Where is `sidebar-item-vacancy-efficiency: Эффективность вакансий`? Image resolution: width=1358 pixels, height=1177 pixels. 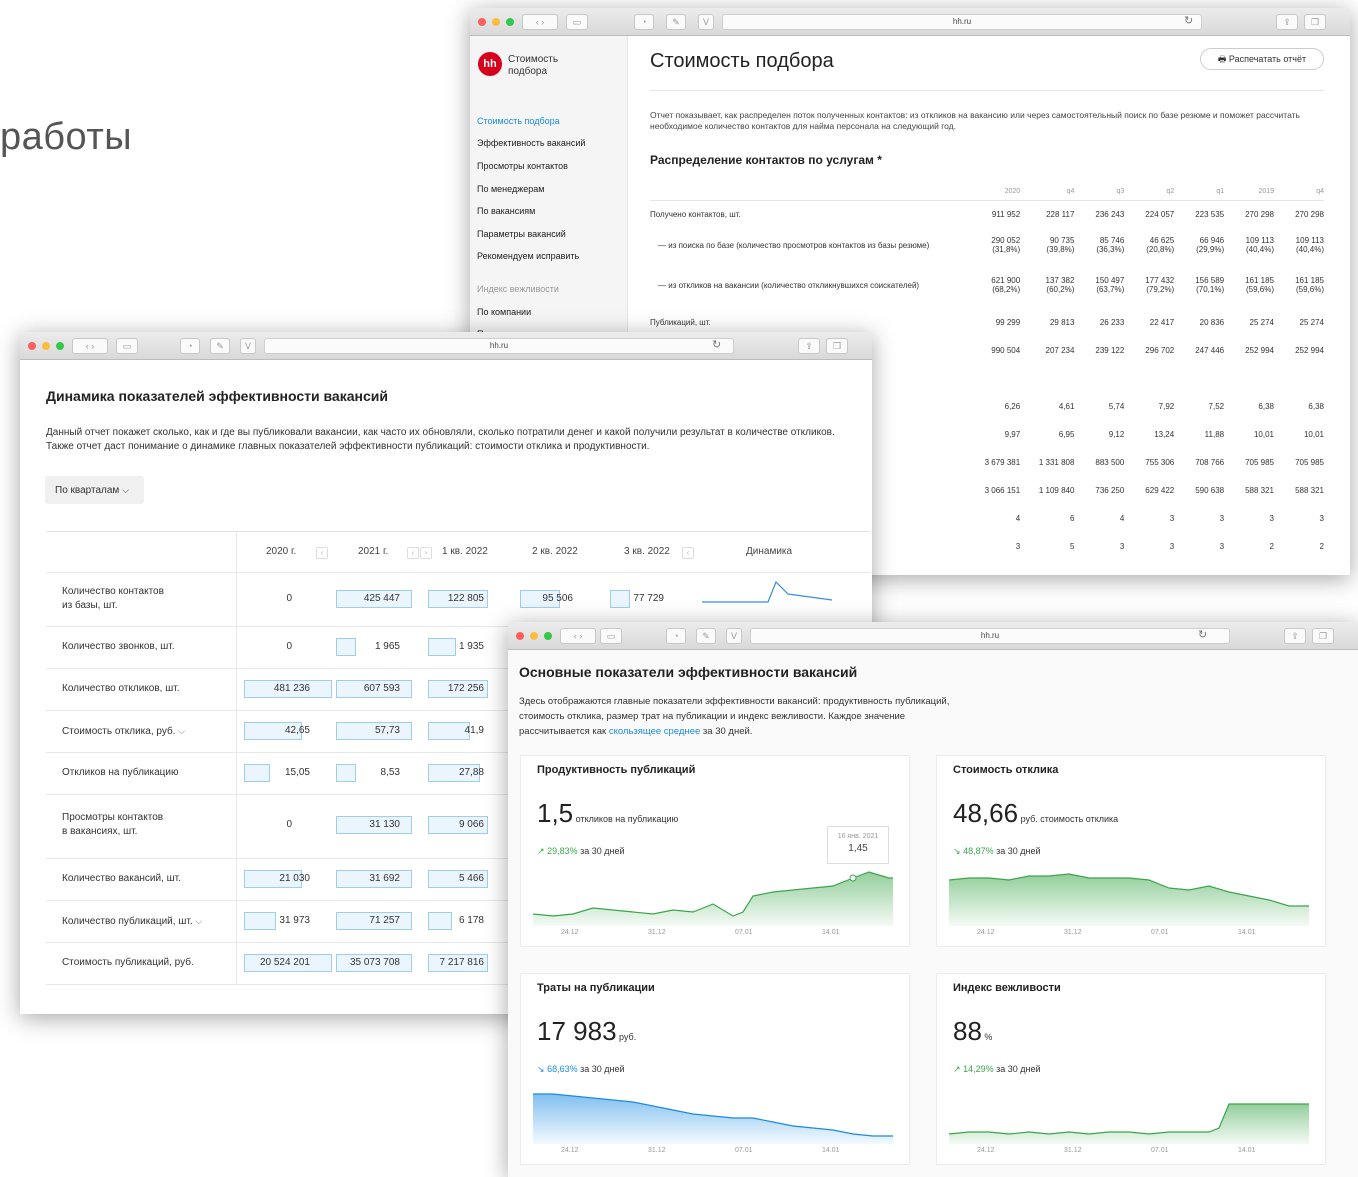
sidebar-item-vacancy-efficiency: Эффективность вакансий is located at coordinates (531, 143).